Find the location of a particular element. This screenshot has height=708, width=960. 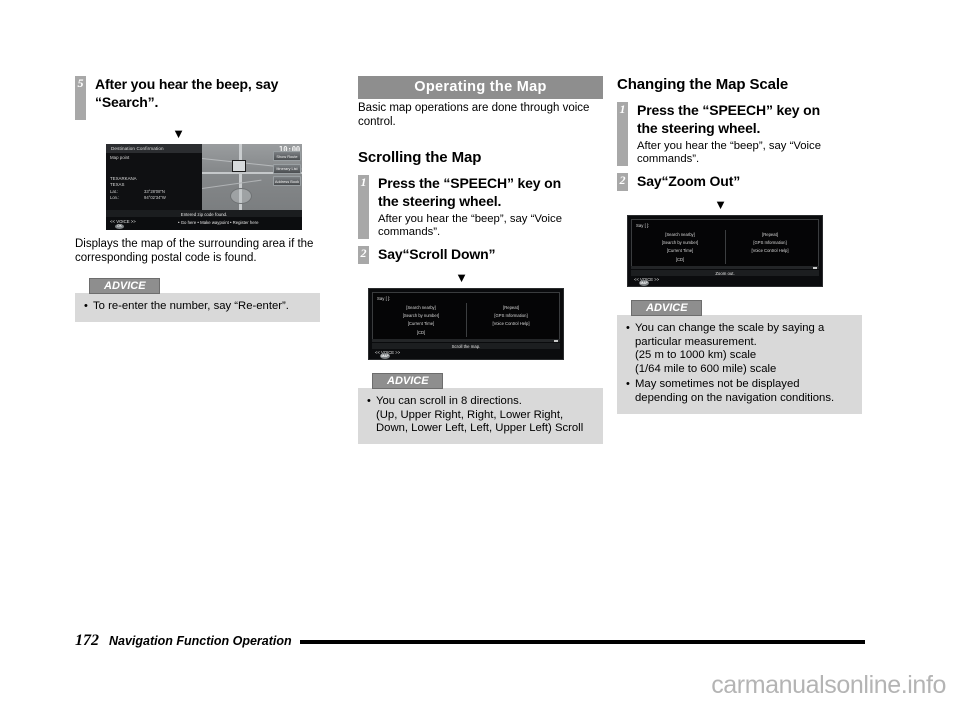

advice-item-text: You can scroll in 8 directions. is located at coordinates (449, 401).